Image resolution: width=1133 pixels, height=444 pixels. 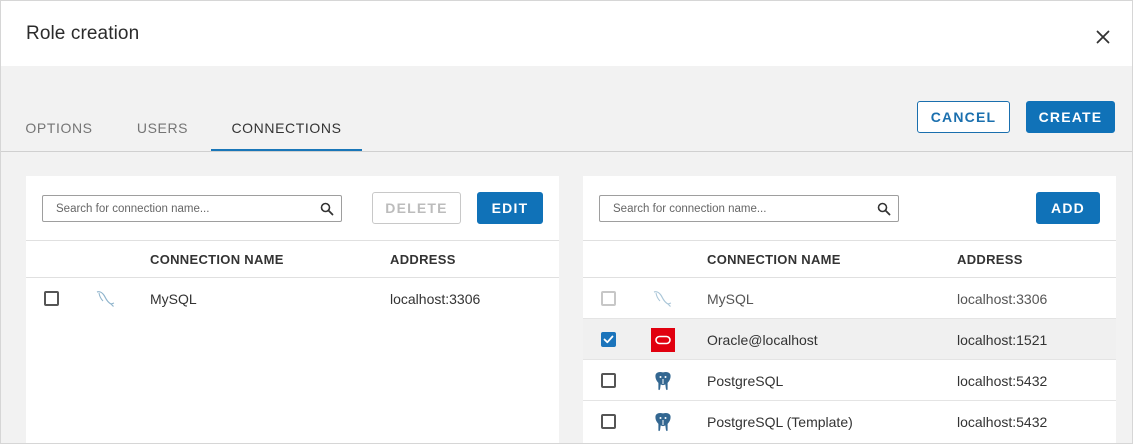 What do you see at coordinates (292, 259) in the screenshot?
I see `left-table-header: CONNECTION NAME ADDRESS` at bounding box center [292, 259].